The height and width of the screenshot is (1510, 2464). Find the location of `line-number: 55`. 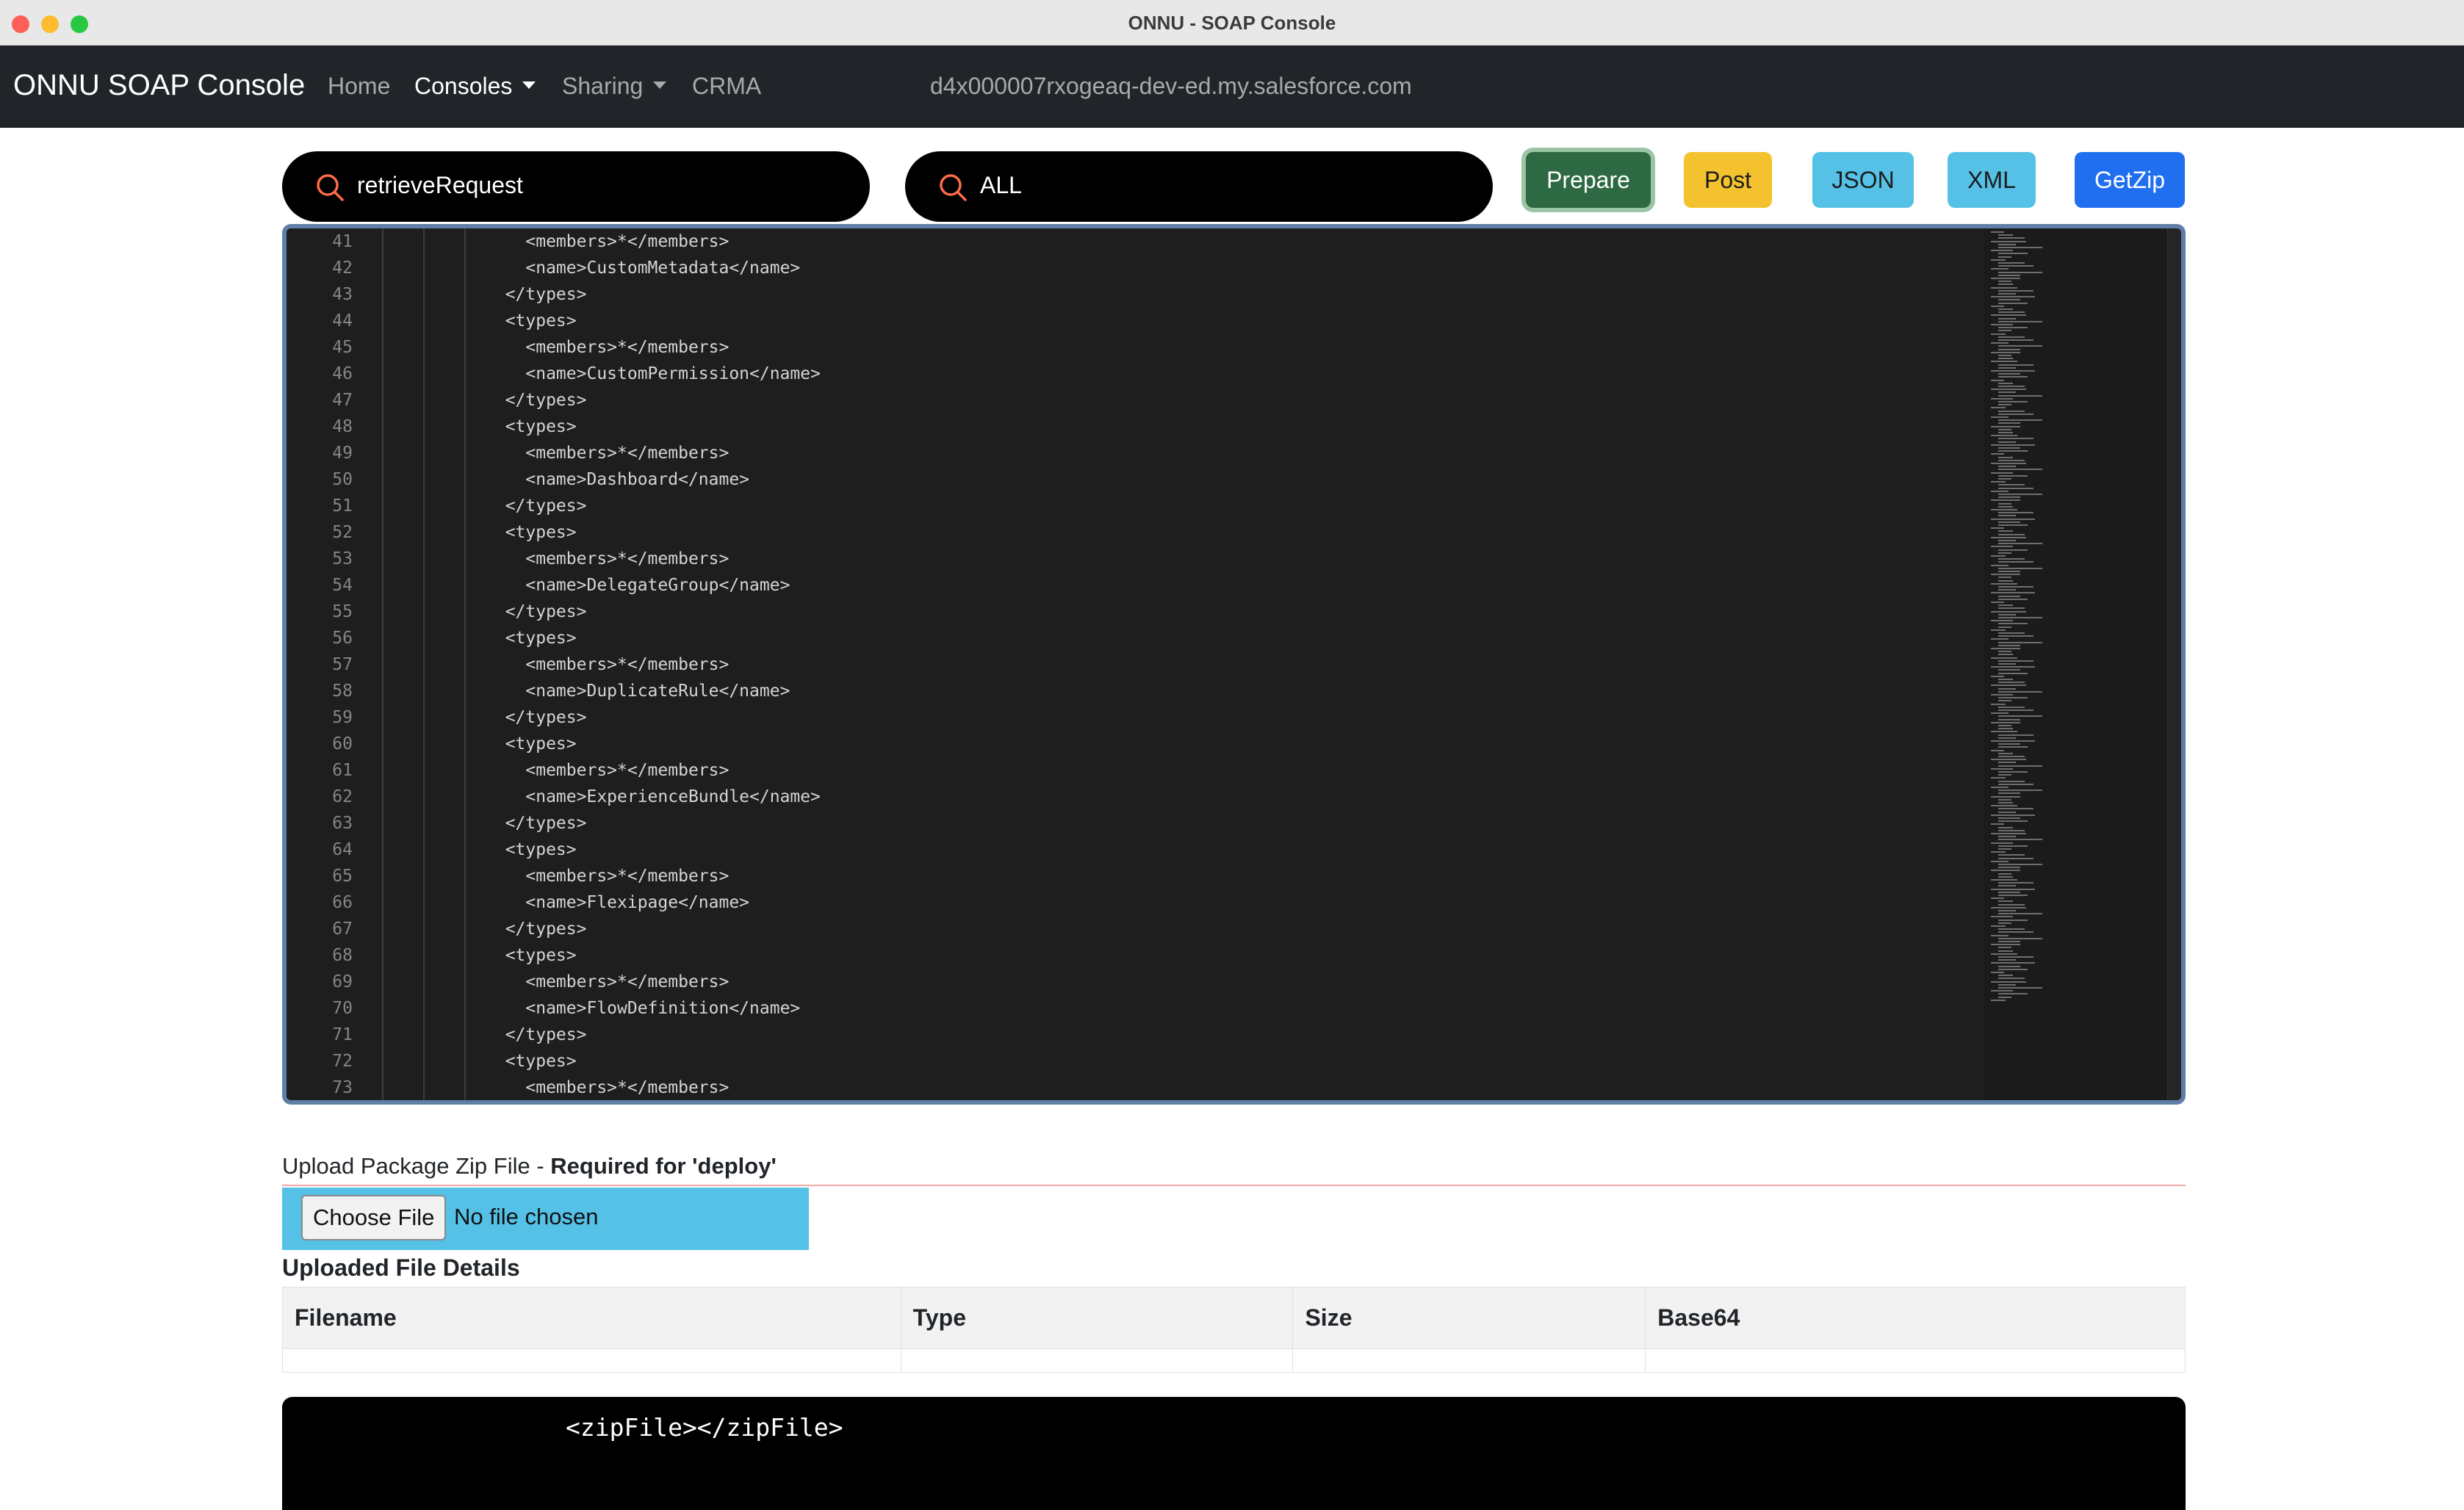

line-number: 55 is located at coordinates (342, 611).